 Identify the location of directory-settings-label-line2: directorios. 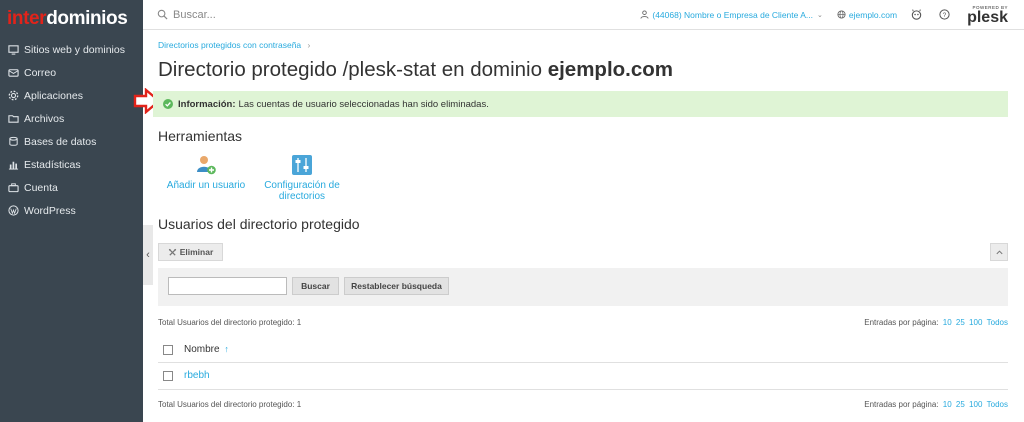
(302, 196).